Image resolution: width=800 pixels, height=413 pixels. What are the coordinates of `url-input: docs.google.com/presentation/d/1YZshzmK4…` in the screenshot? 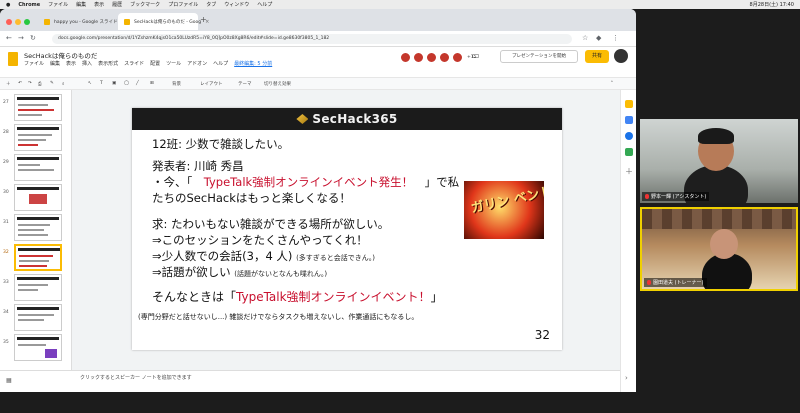 It's located at (312, 39).